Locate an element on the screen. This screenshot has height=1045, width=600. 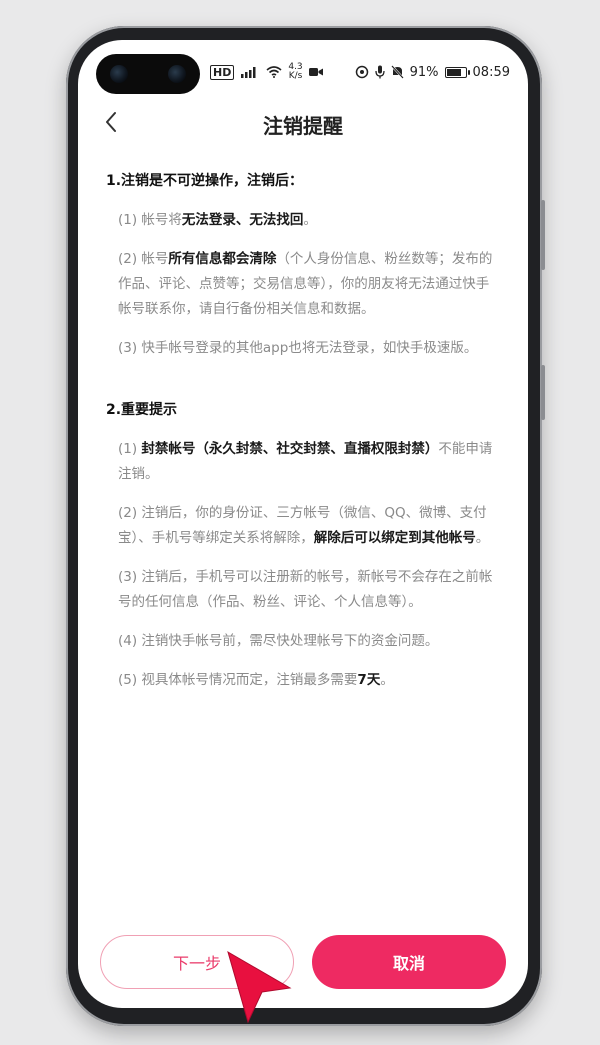
battery-fill is located at coordinates (454, 72).